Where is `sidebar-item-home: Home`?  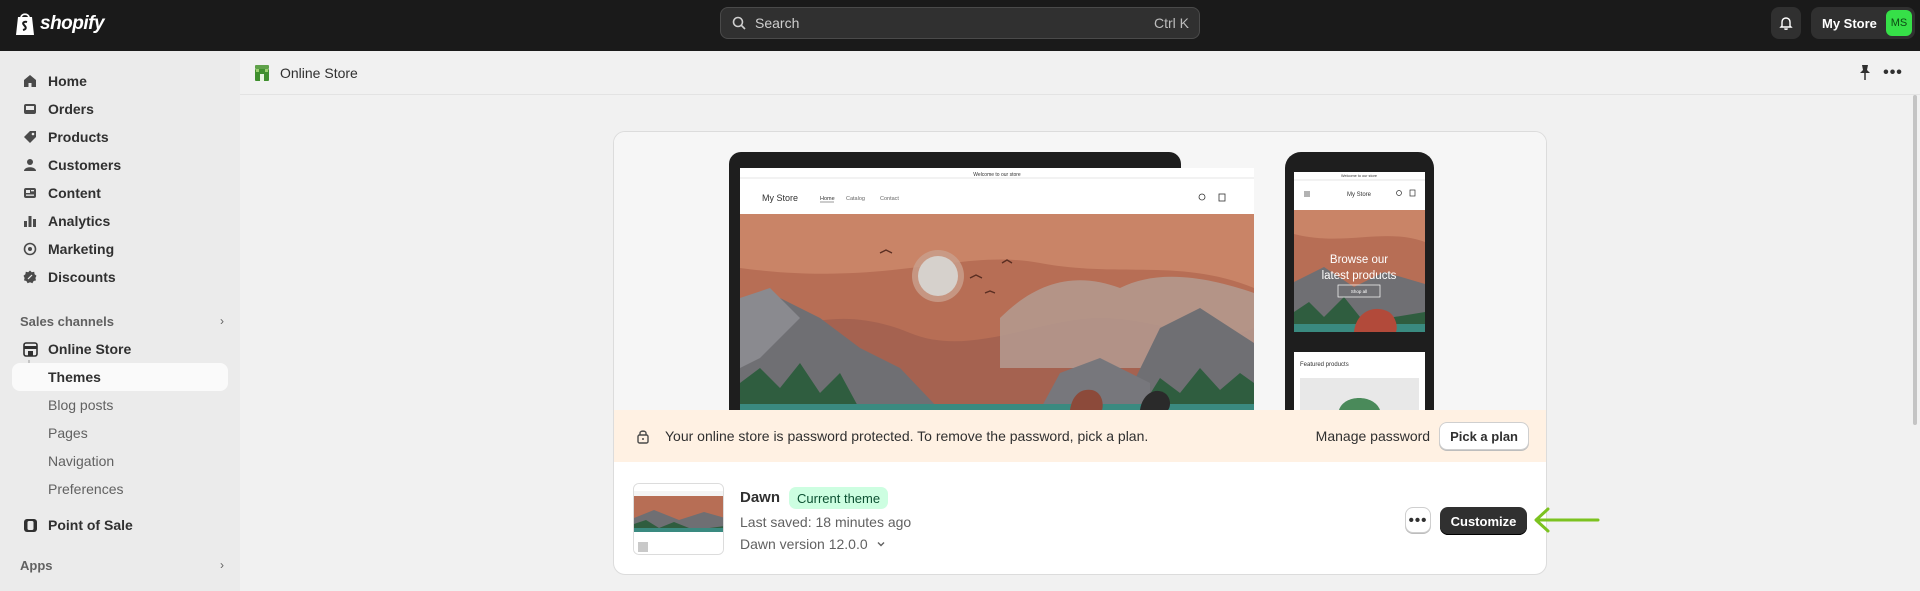 sidebar-item-home: Home is located at coordinates (120, 81).